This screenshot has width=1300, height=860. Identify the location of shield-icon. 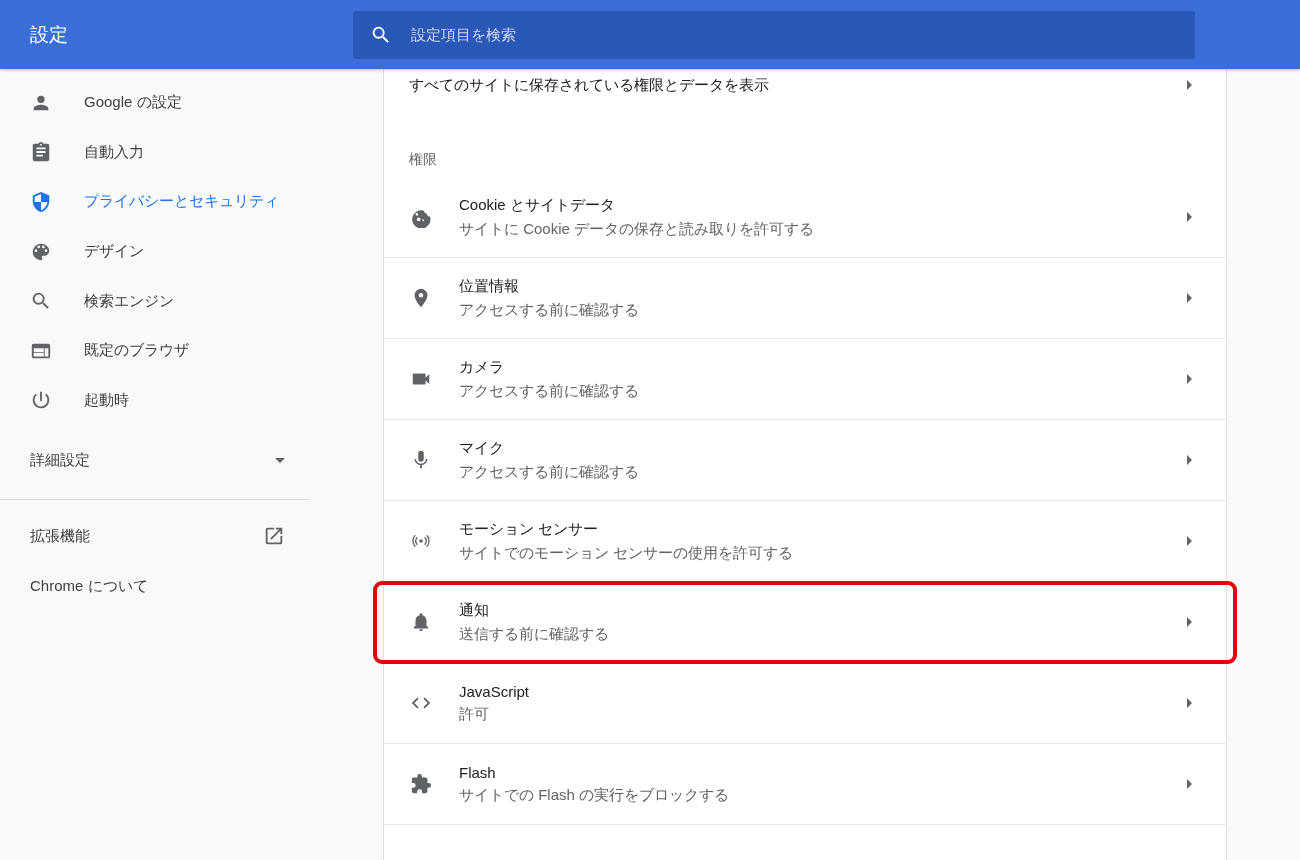
(41, 202).